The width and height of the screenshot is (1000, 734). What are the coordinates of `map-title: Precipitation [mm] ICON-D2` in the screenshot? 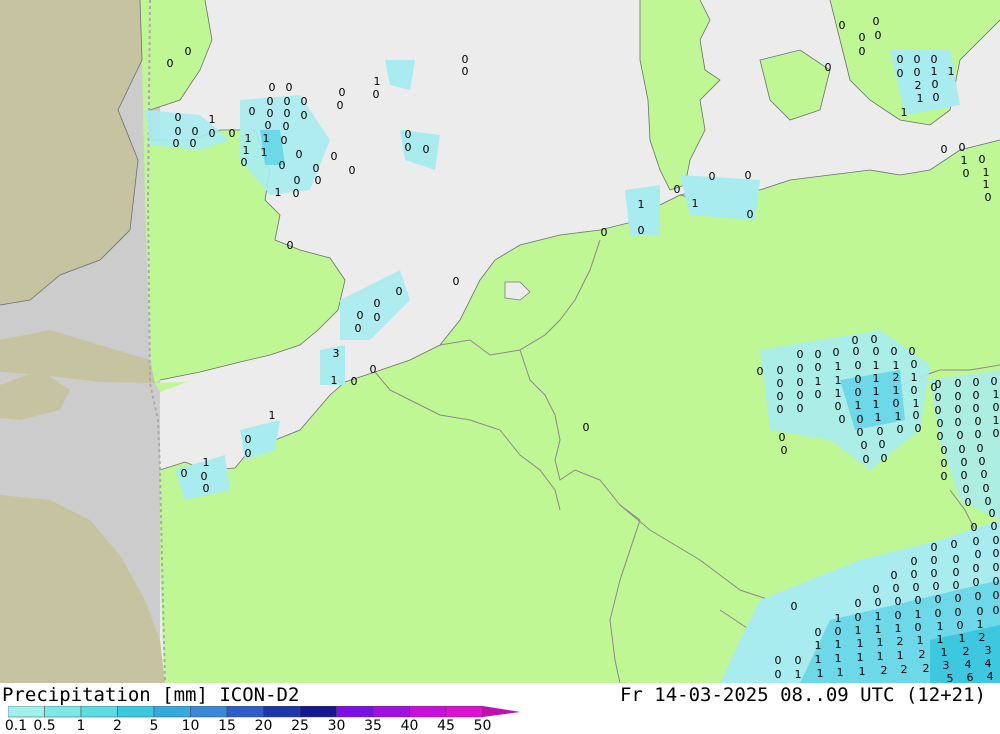 It's located at (151, 695).